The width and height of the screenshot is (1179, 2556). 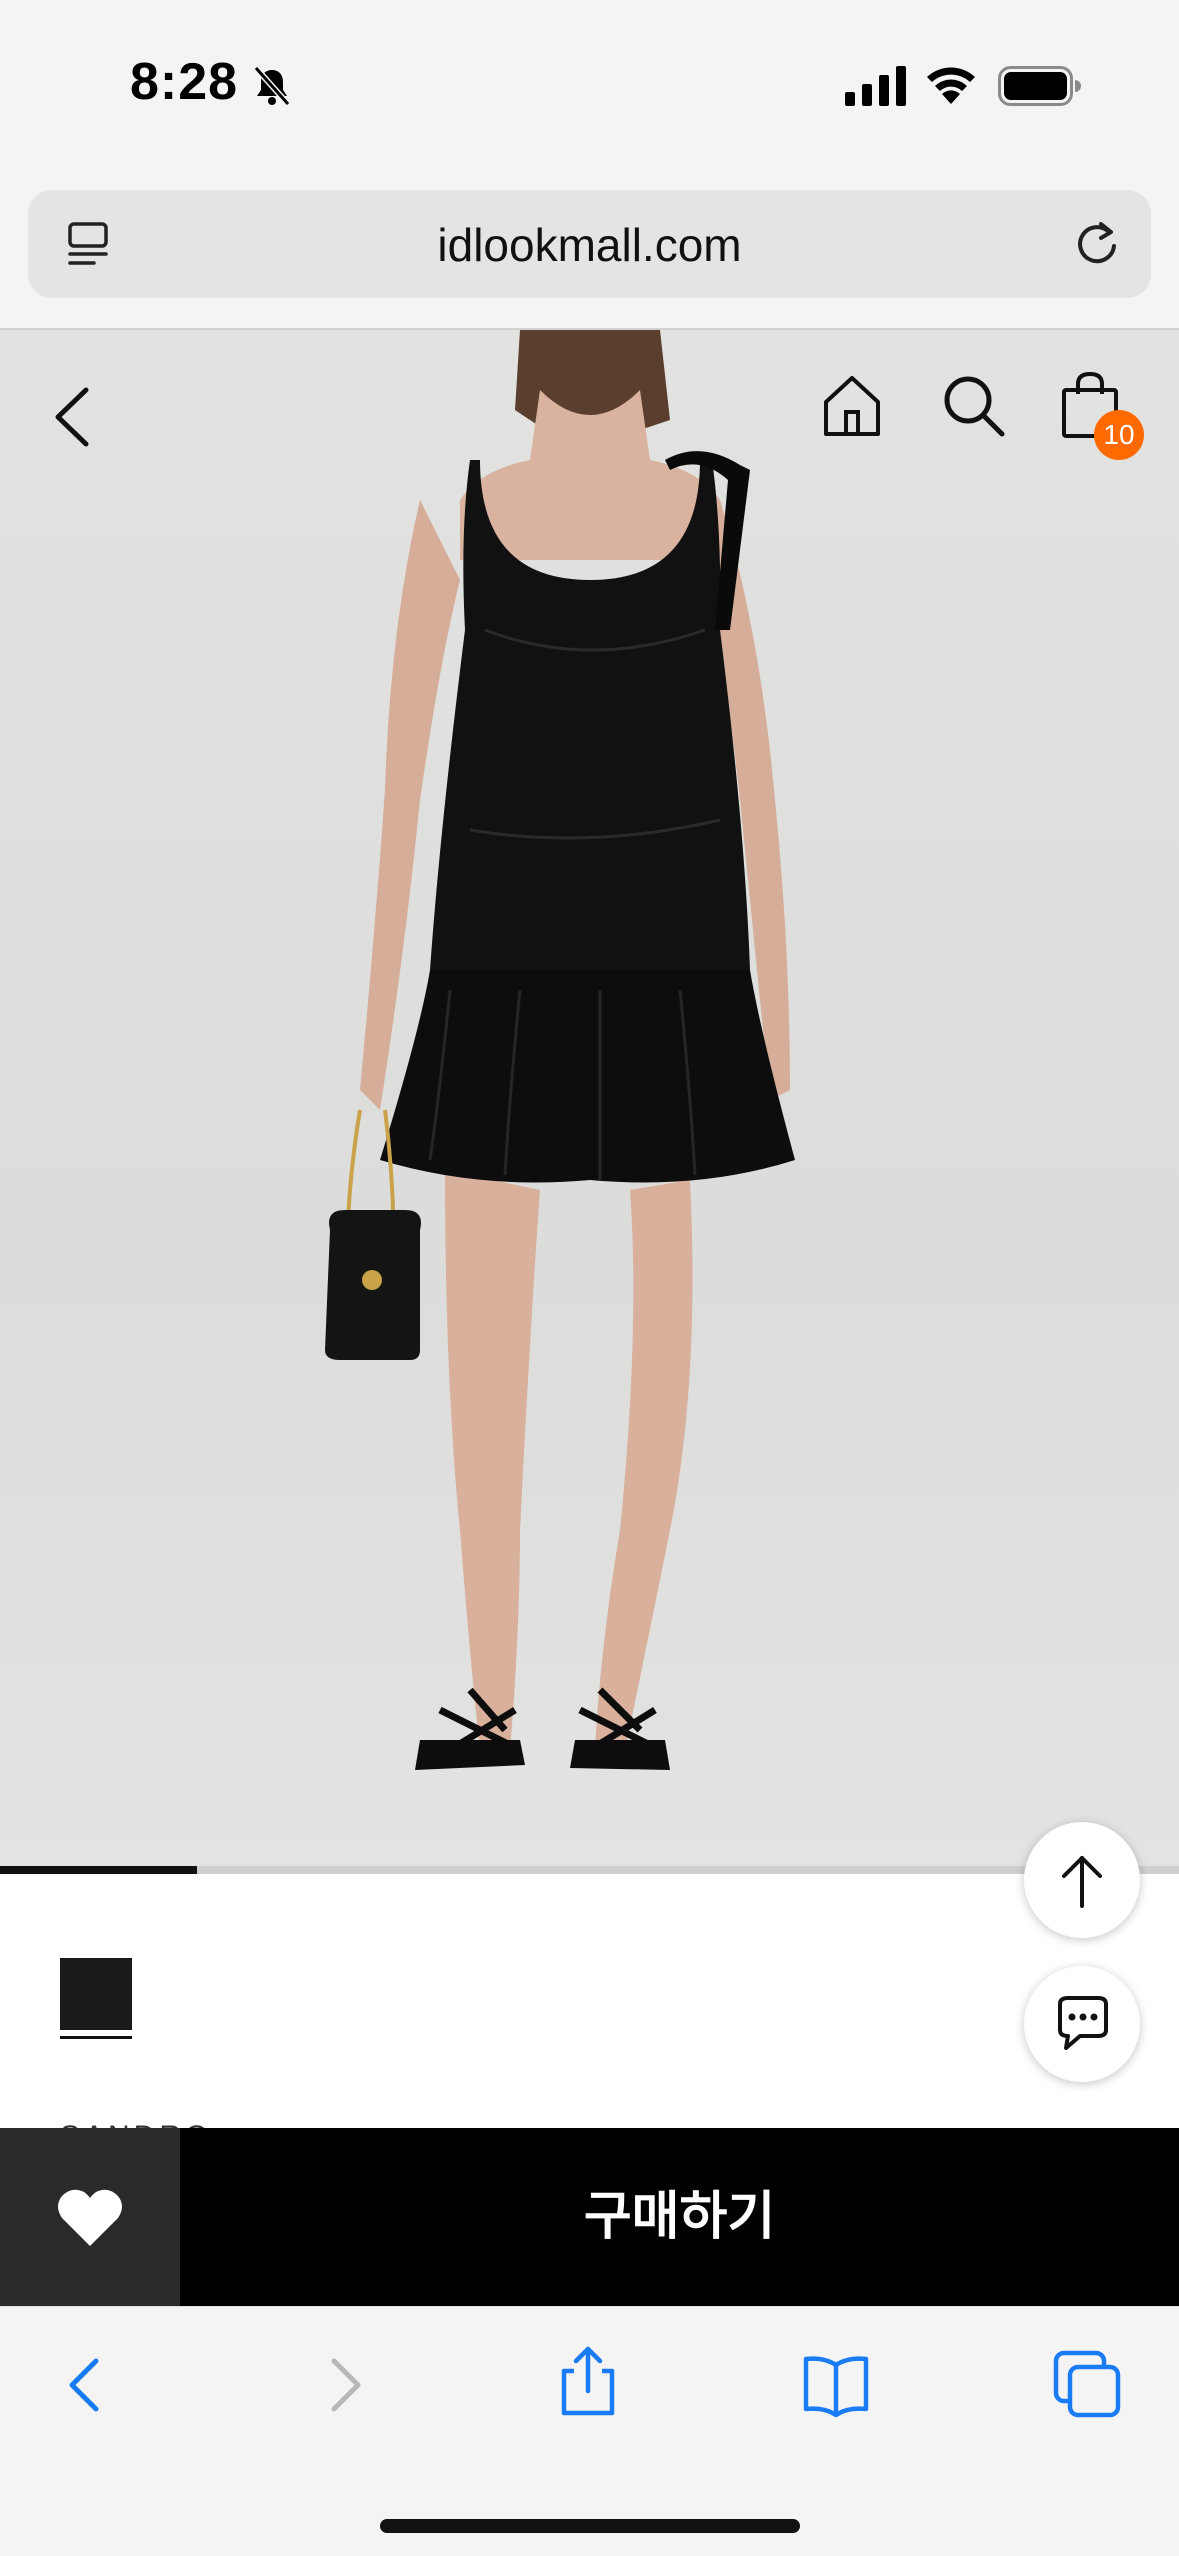 I want to click on gallery-progress-fill, so click(x=98, y=1870).